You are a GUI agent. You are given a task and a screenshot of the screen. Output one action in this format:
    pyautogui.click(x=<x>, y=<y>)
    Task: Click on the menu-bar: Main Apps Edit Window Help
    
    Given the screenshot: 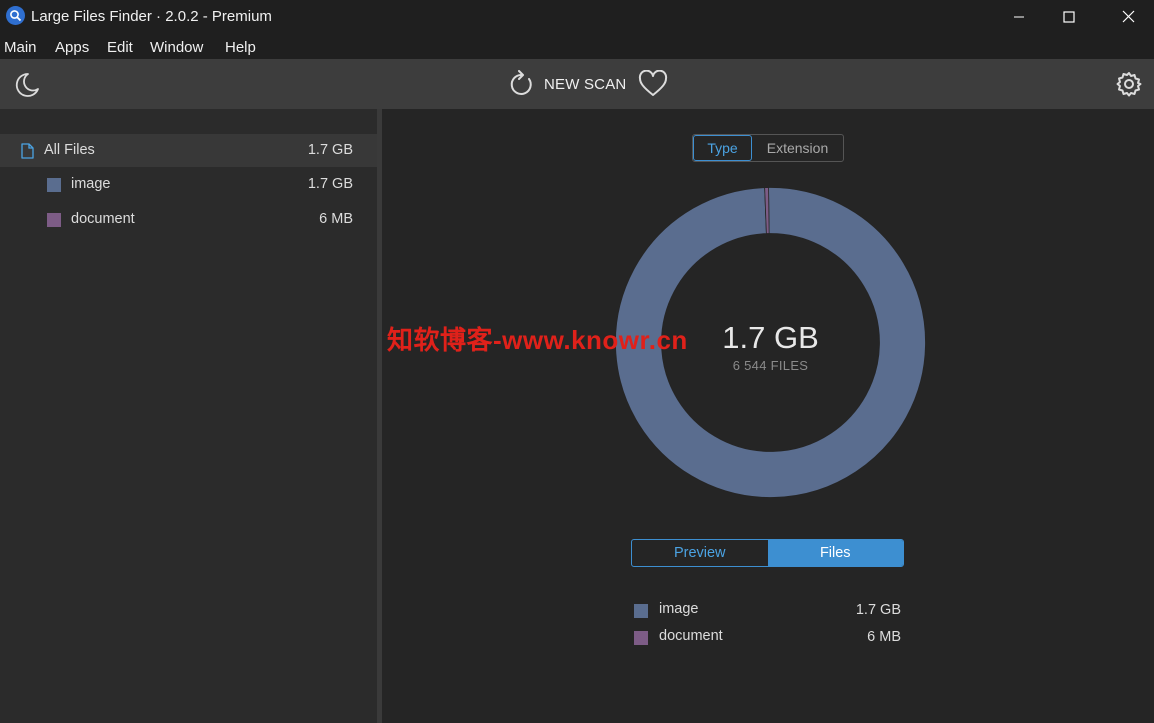 What is the action you would take?
    pyautogui.click(x=577, y=46)
    